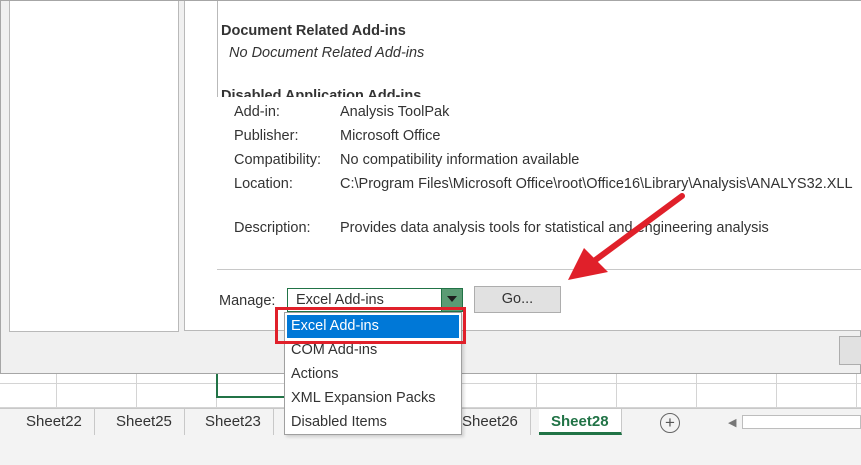  What do you see at coordinates (850, 350) in the screenshot?
I see `ok-button` at bounding box center [850, 350].